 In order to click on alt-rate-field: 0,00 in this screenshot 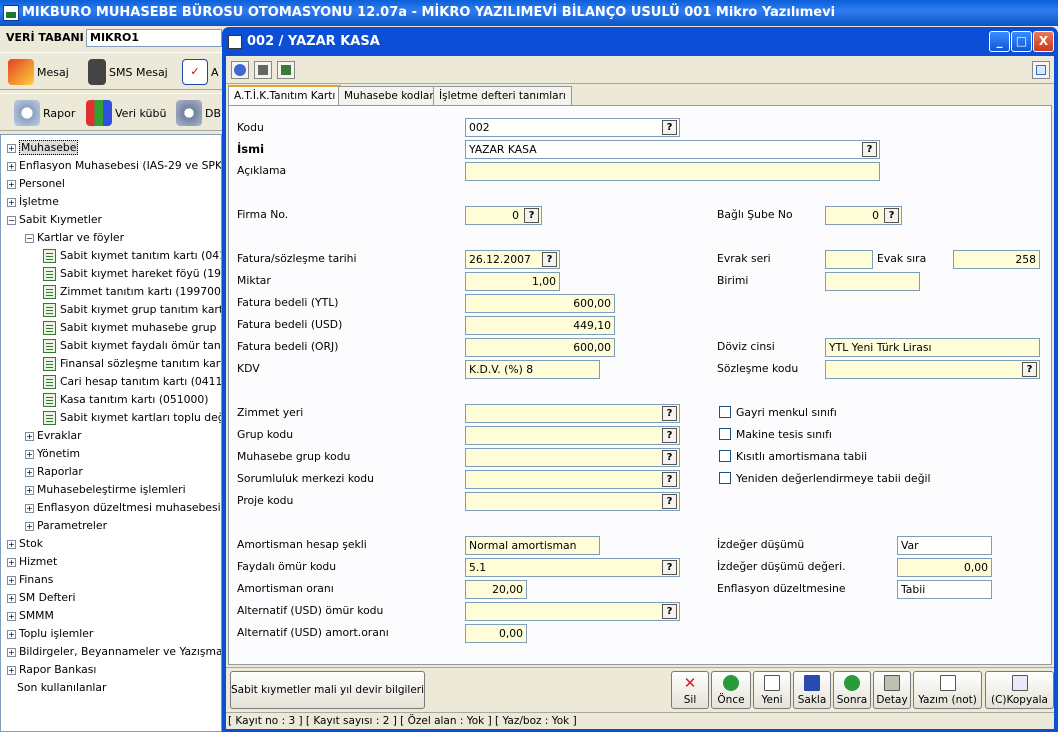, I will do `click(496, 633)`.